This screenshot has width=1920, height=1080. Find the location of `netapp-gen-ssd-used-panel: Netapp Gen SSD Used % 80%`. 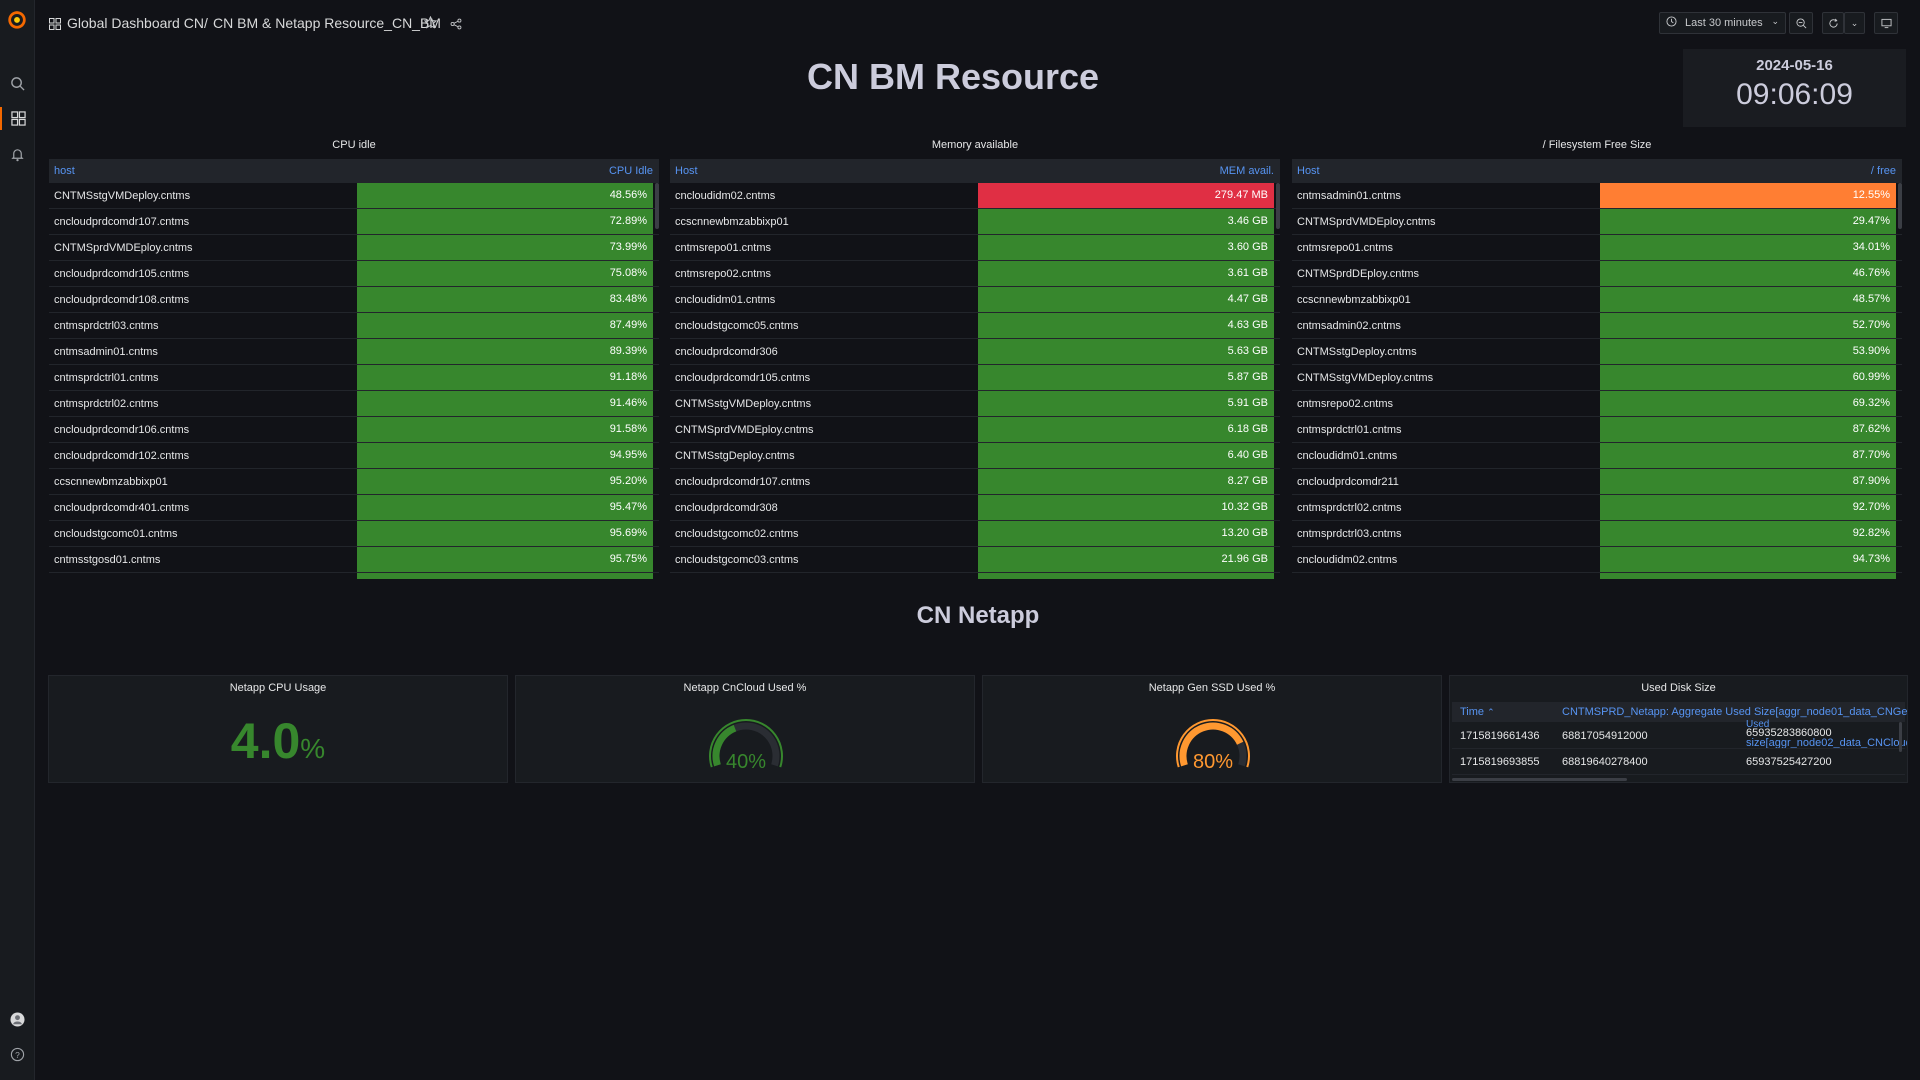

netapp-gen-ssd-used-panel: Netapp Gen SSD Used % 80% is located at coordinates (1212, 729).